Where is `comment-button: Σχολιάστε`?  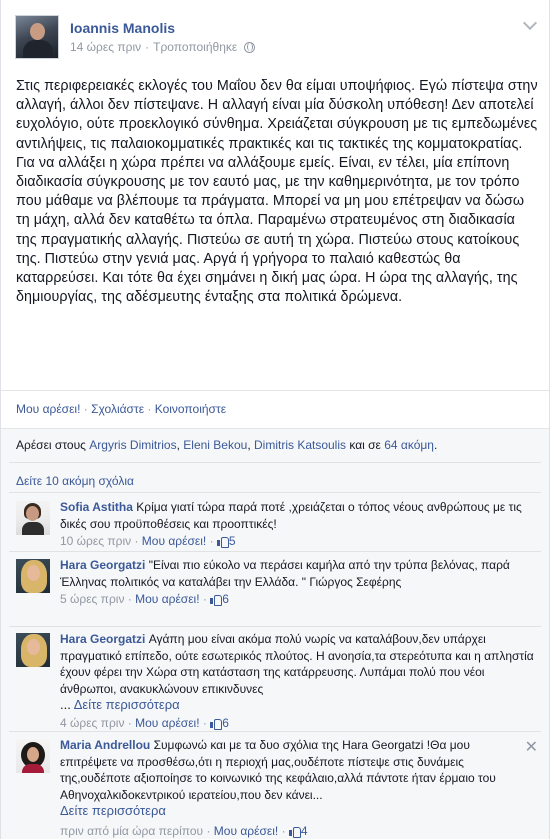
comment-button: Σχολιάστε is located at coordinates (117, 409).